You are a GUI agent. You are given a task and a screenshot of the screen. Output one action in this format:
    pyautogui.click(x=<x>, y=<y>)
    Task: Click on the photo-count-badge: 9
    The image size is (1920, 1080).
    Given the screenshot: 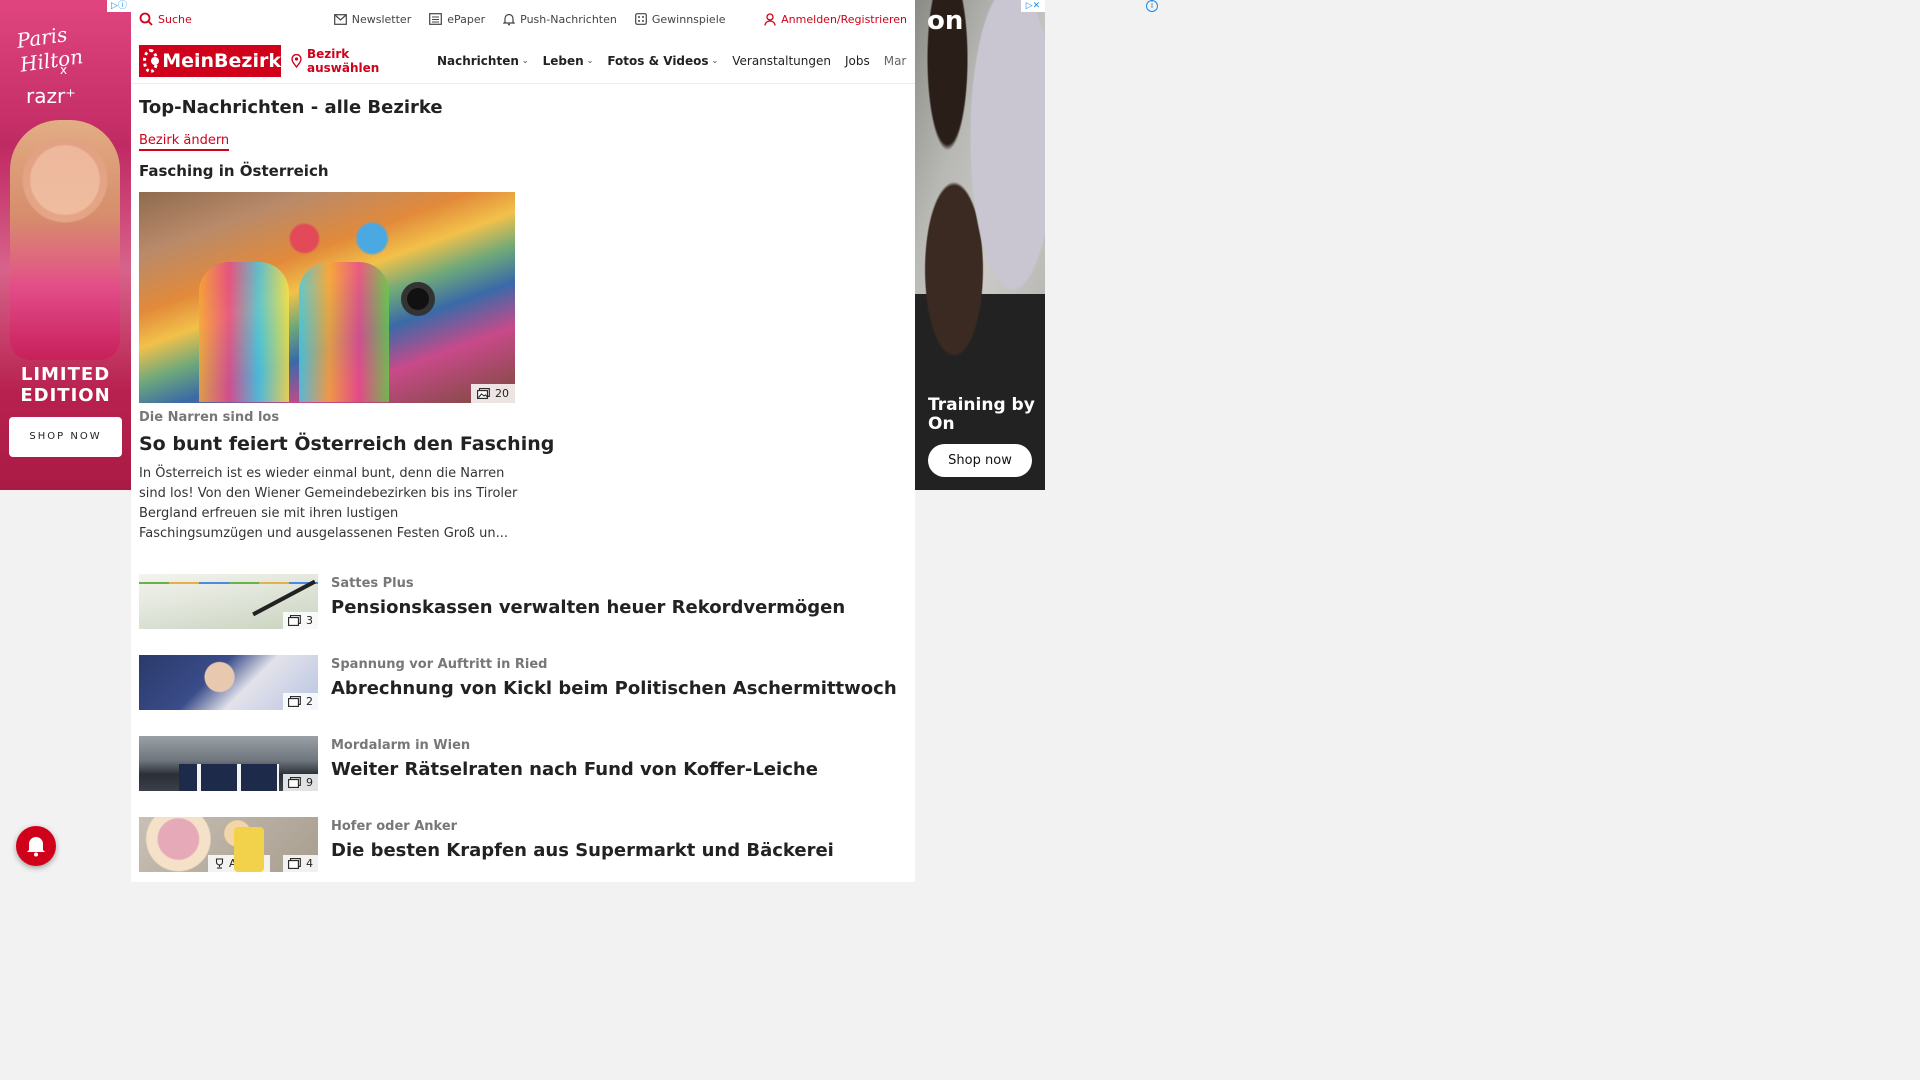 What is the action you would take?
    pyautogui.click(x=300, y=782)
    